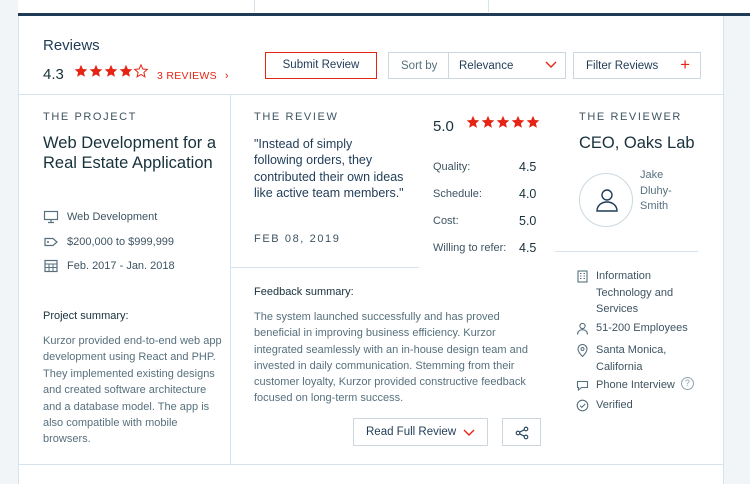 The image size is (750, 484). I want to click on submit-review-button: Submit Review, so click(321, 65).